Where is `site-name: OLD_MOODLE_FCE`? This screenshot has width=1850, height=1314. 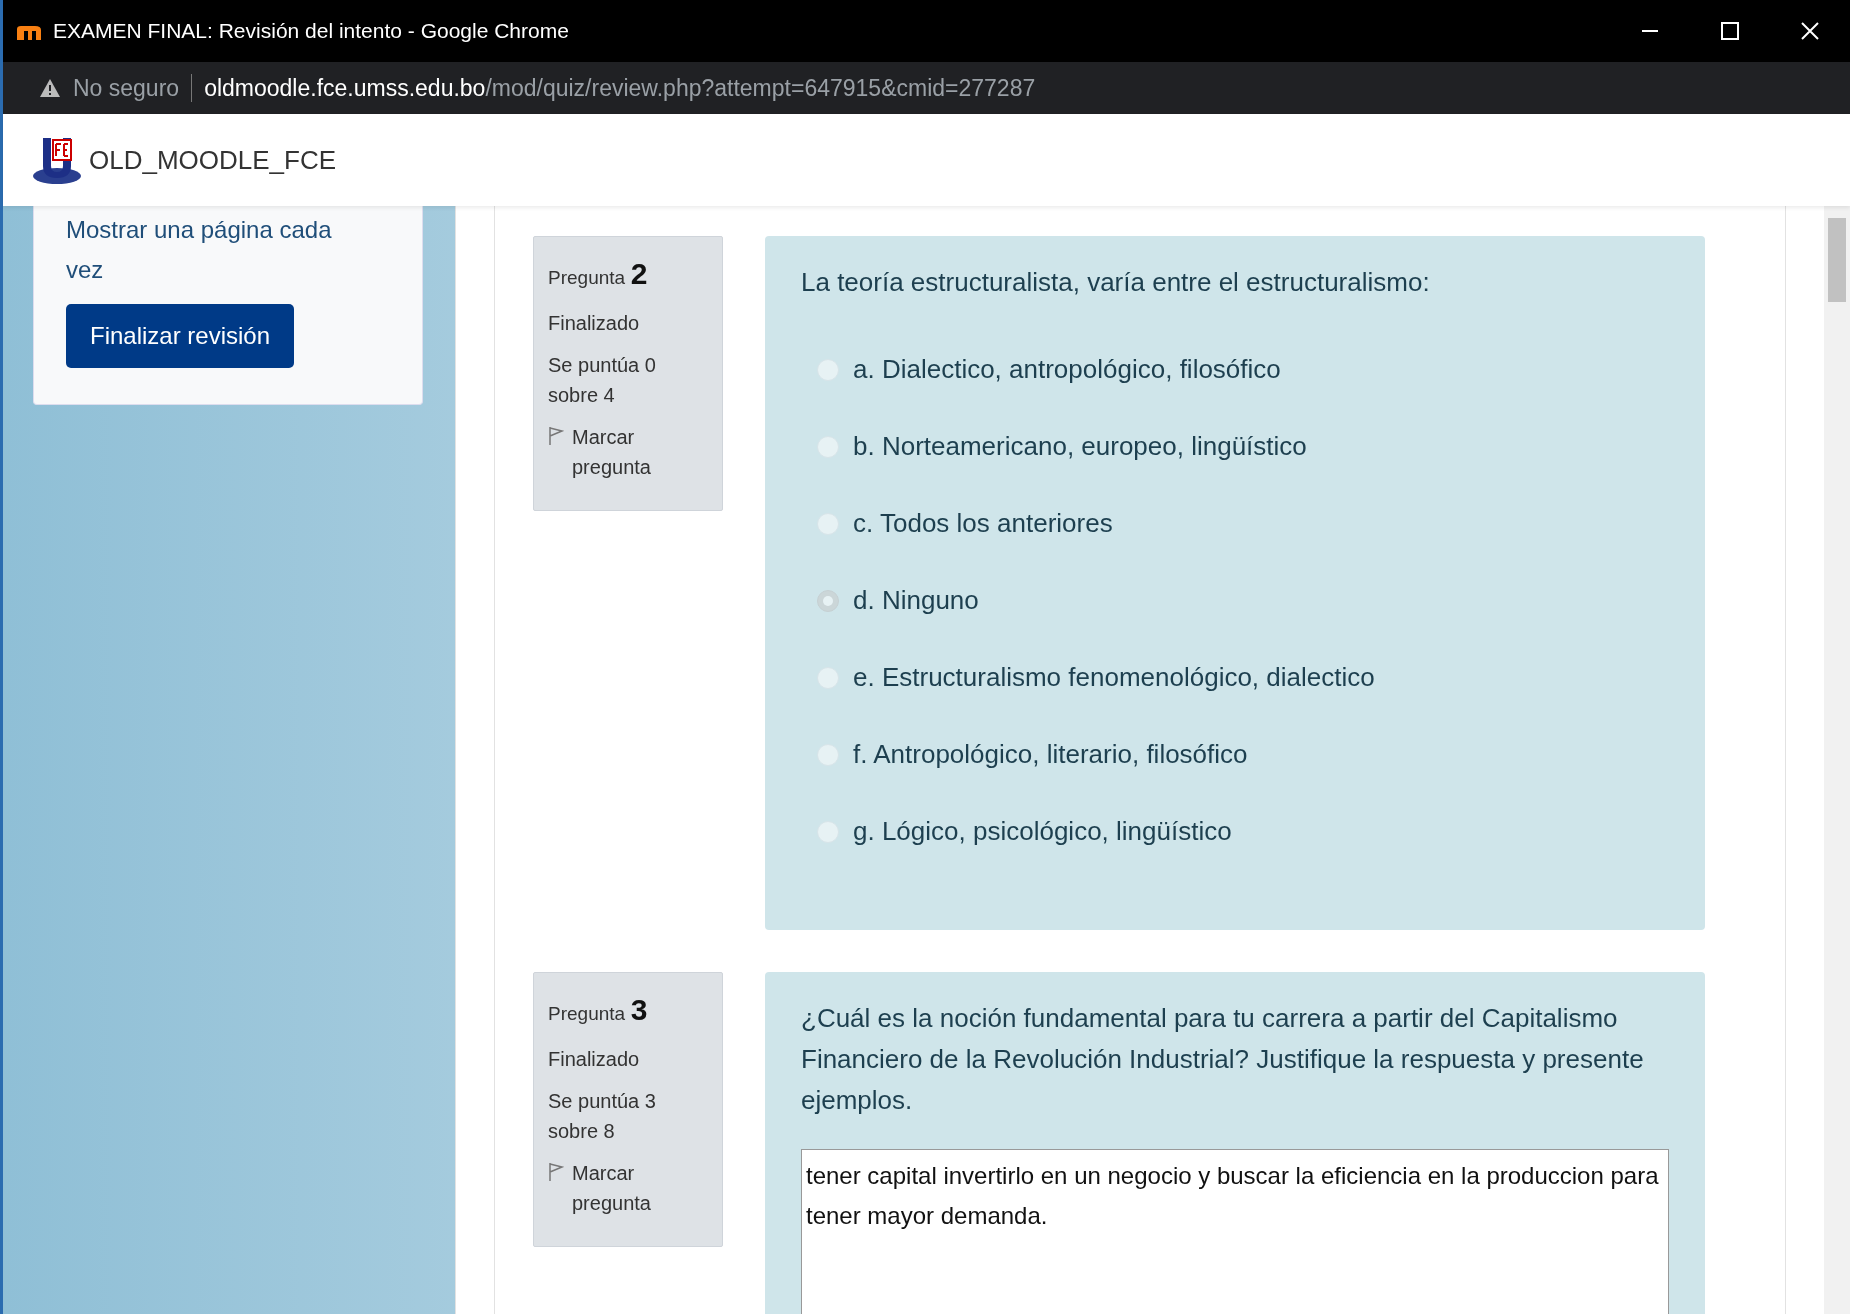
site-name: OLD_MOODLE_FCE is located at coordinates (213, 160).